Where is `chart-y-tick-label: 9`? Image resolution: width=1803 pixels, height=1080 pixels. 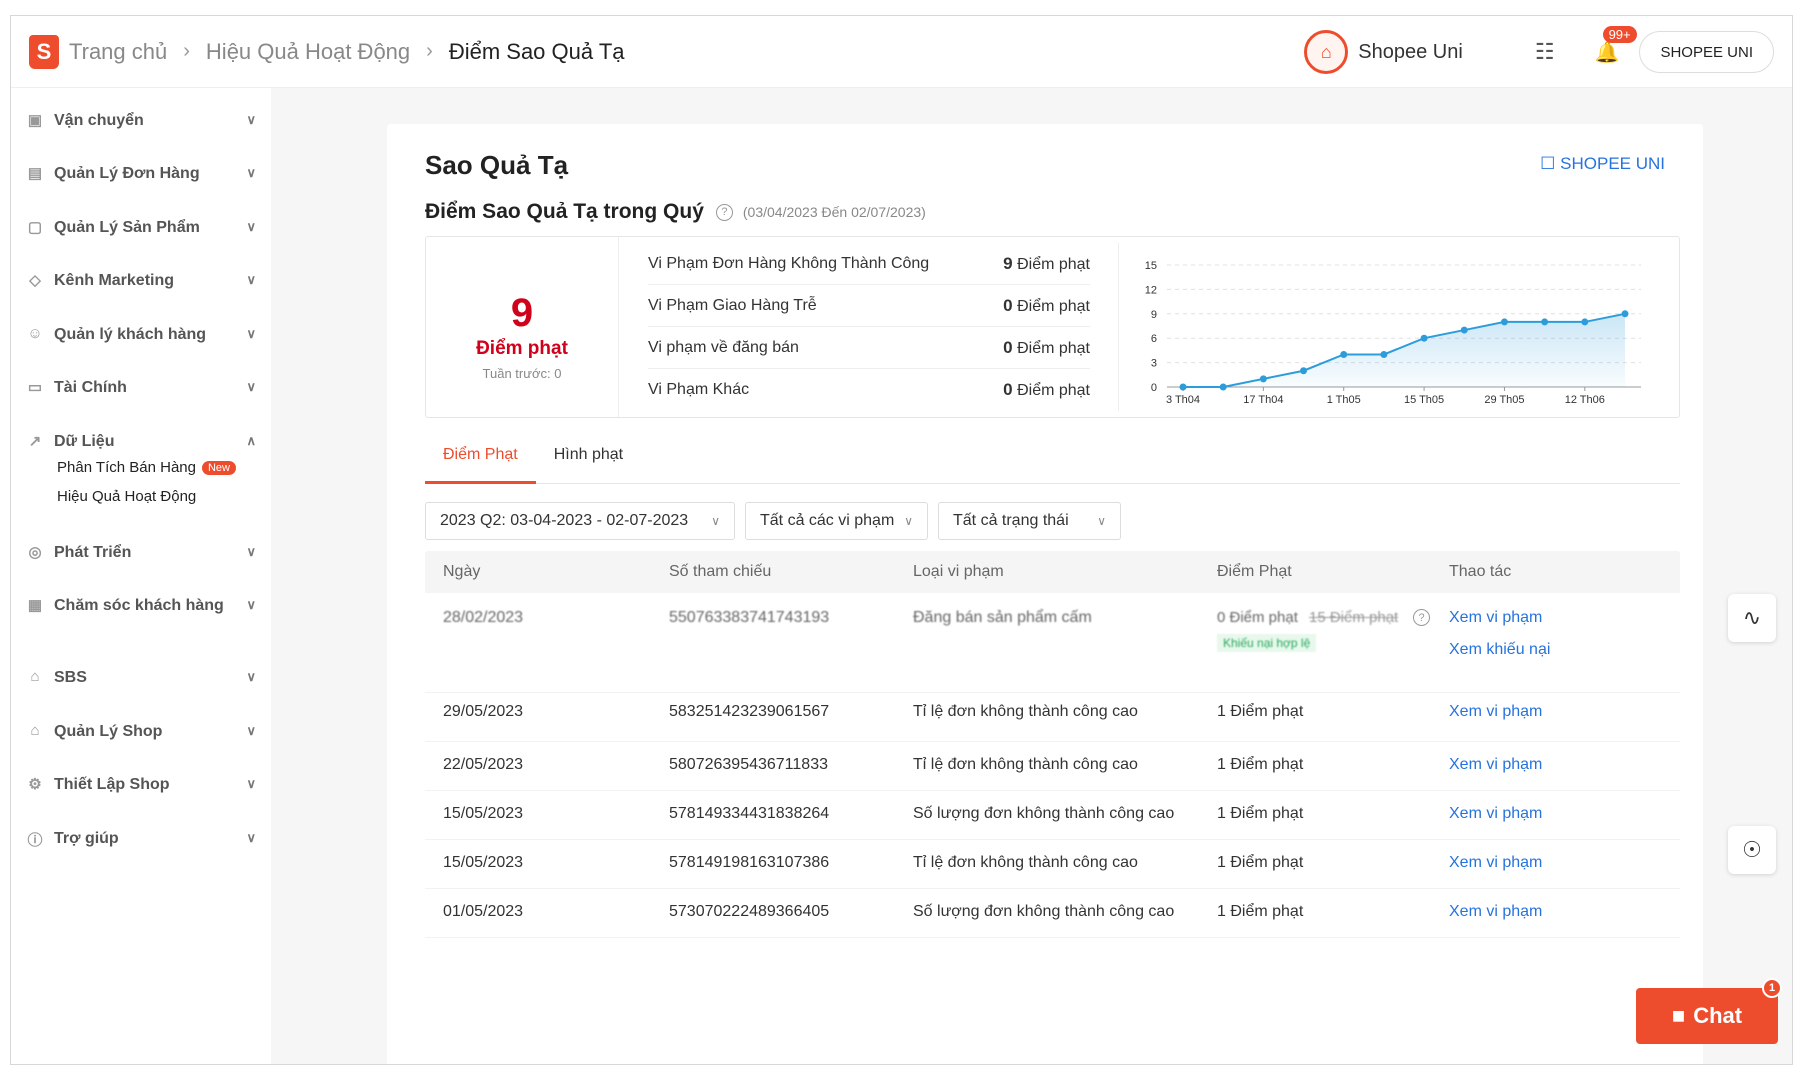 chart-y-tick-label: 9 is located at coordinates (1154, 315).